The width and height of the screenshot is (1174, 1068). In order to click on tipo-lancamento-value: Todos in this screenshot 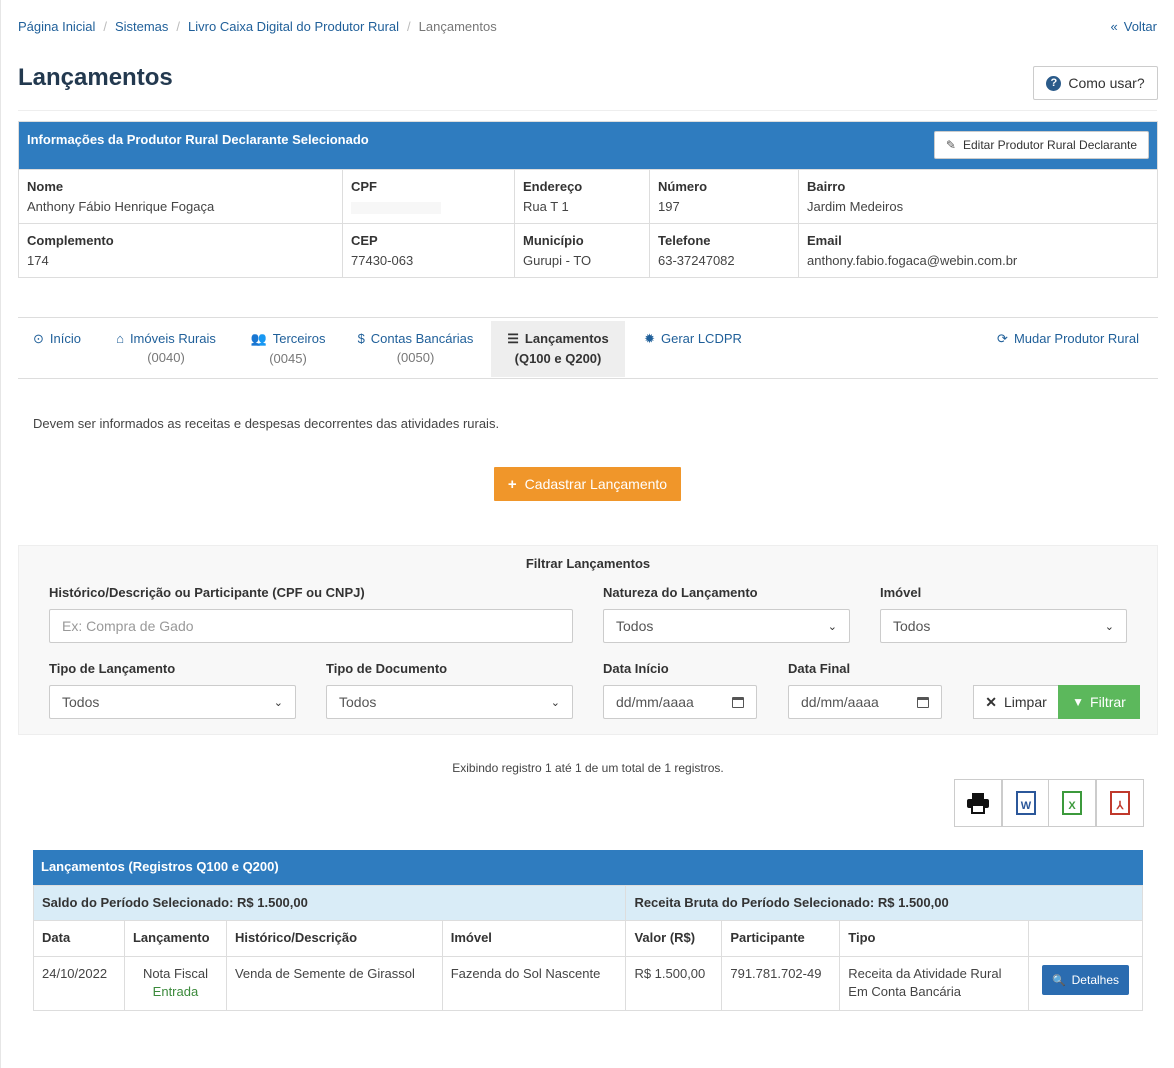, I will do `click(81, 702)`.